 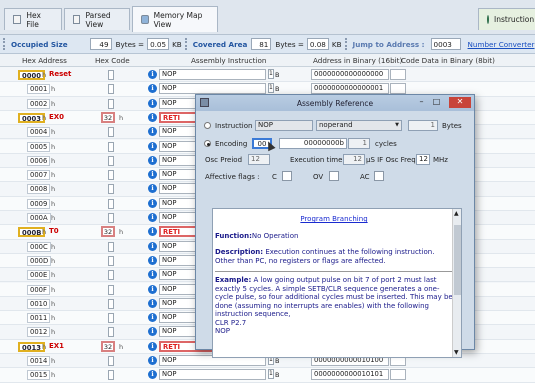 I want to click on hex-address: 000F, so click(x=38, y=289).